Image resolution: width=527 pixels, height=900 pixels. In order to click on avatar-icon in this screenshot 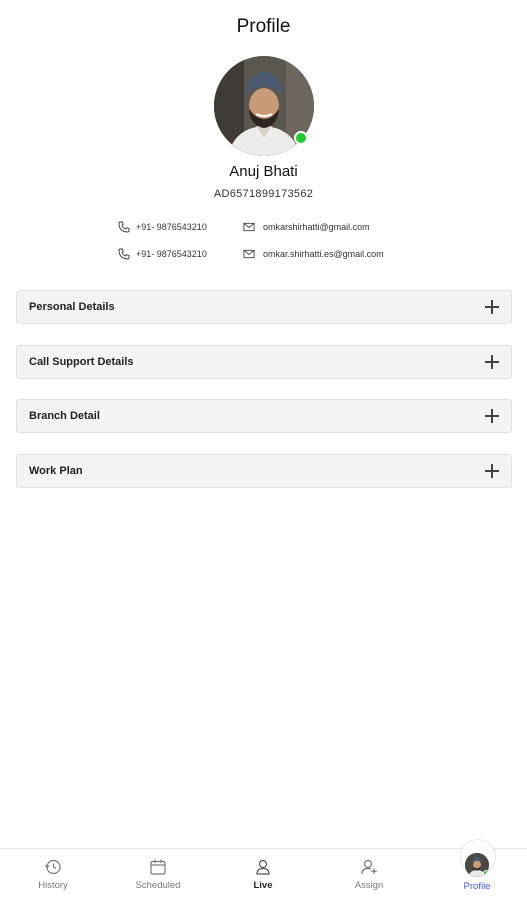, I will do `click(477, 865)`.